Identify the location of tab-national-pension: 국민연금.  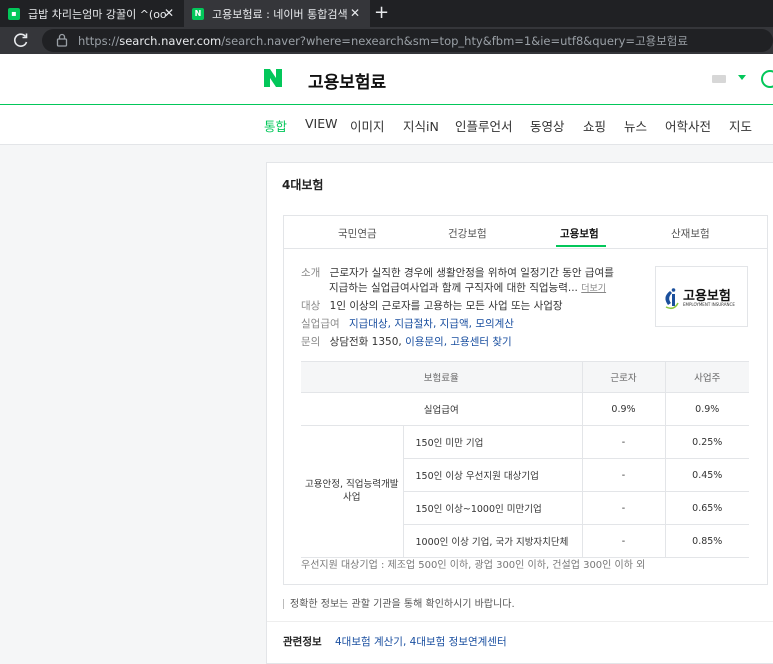
(357, 233).